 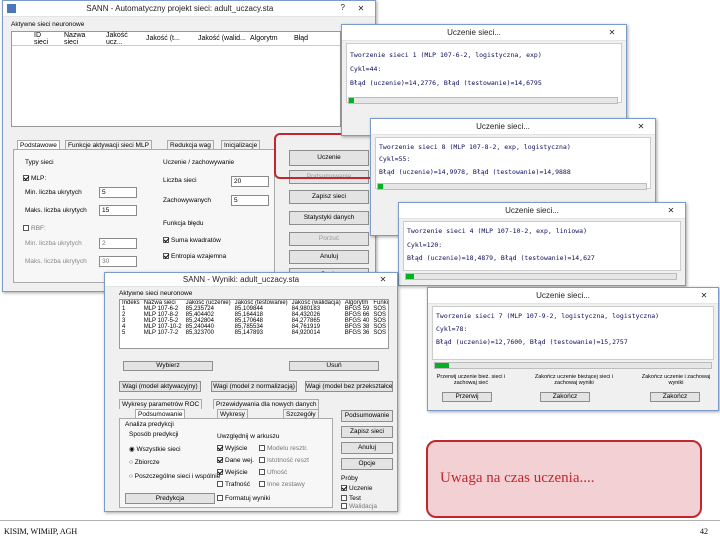 What do you see at coordinates (671, 211) in the screenshot?
I see `dialog3-close-icon: ✕` at bounding box center [671, 211].